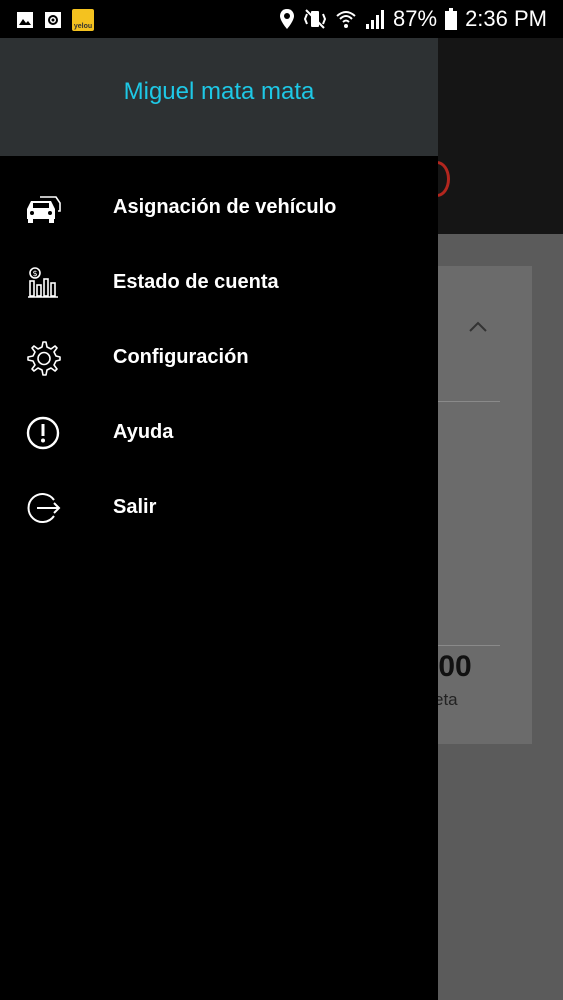  Describe the element at coordinates (135, 507) in the screenshot. I see `menu-item-label: Salir` at that location.